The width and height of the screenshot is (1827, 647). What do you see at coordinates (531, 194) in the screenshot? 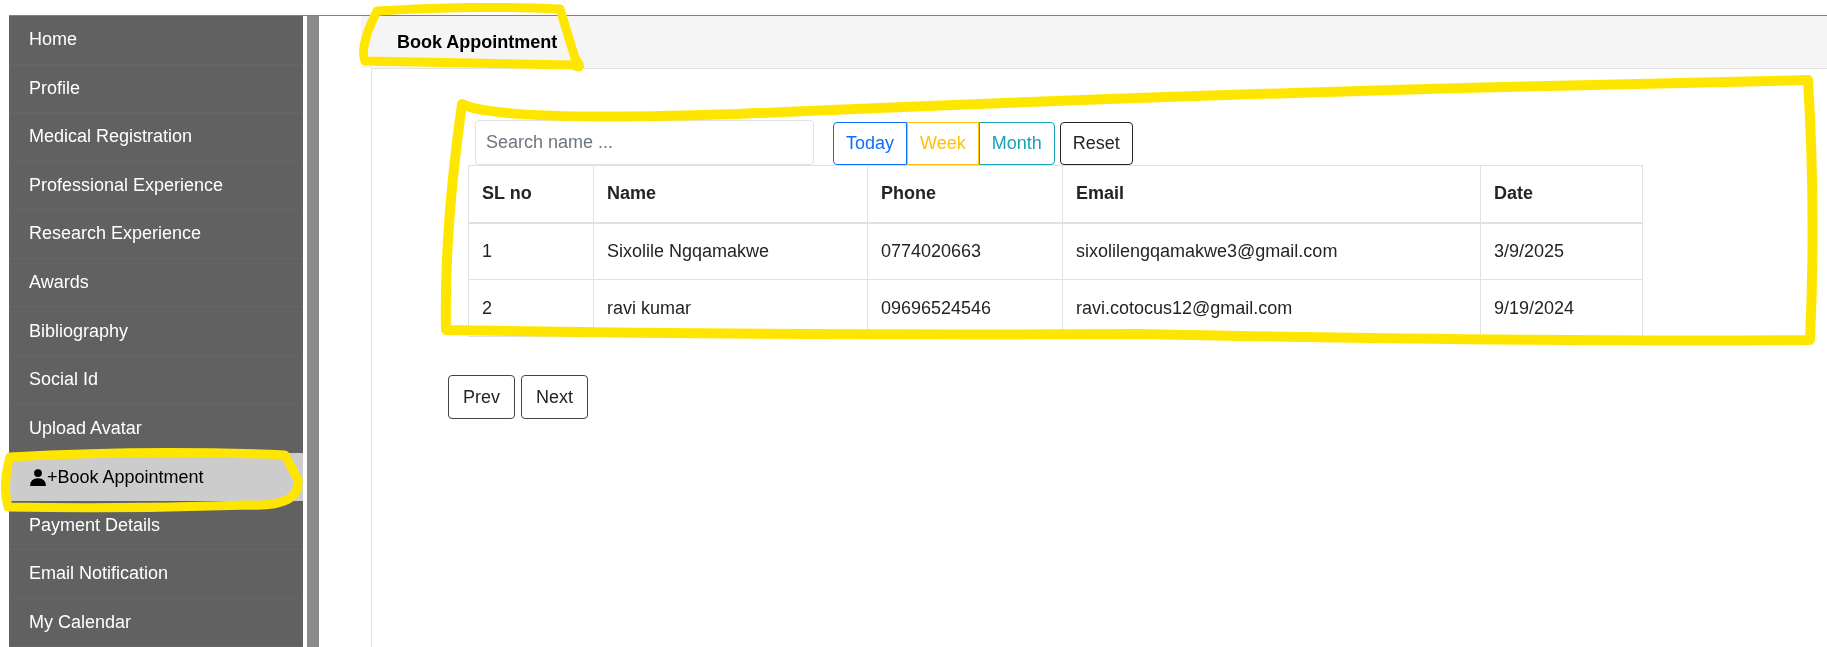
I see `column-header: SL no` at bounding box center [531, 194].